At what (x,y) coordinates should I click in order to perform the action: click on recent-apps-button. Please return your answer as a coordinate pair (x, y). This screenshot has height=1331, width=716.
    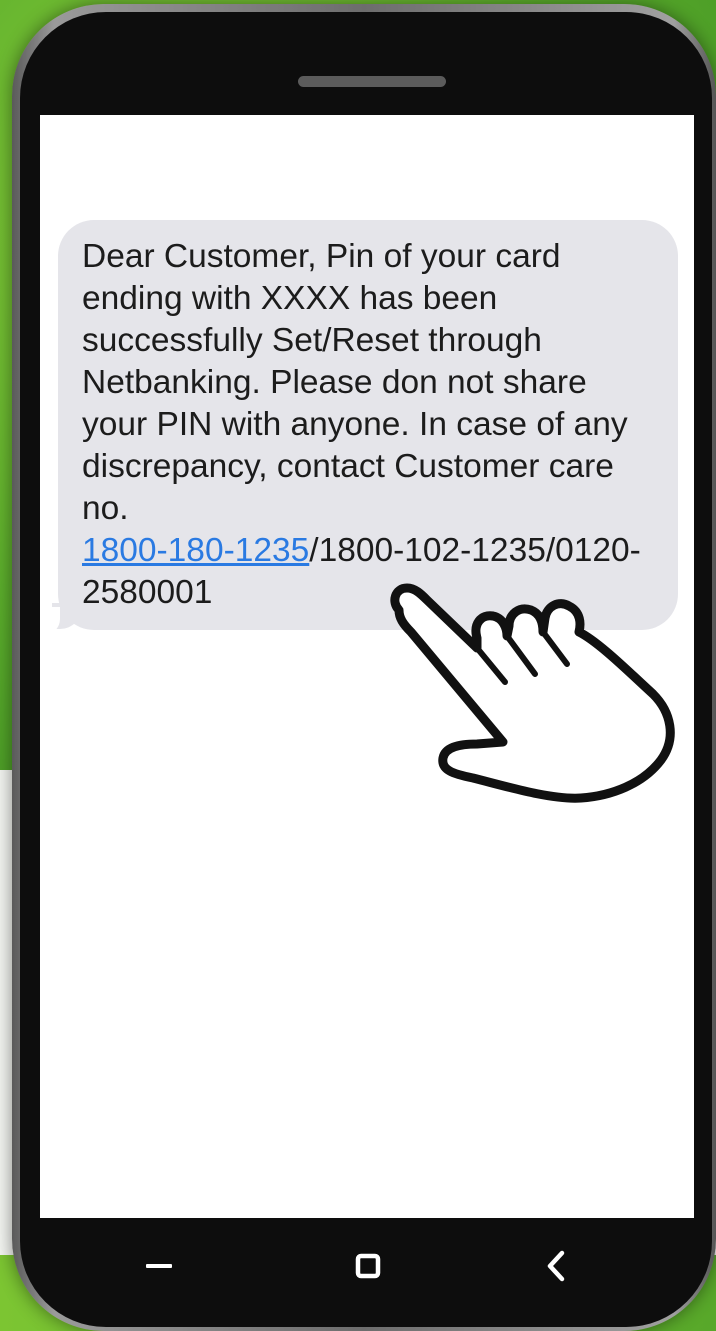
    Looking at the image, I should click on (159, 1266).